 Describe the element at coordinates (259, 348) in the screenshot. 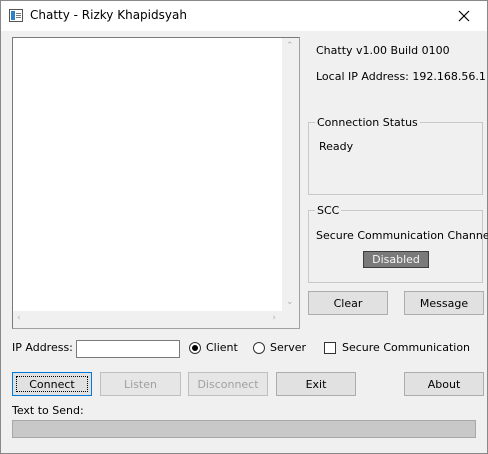

I see `server-radio` at that location.